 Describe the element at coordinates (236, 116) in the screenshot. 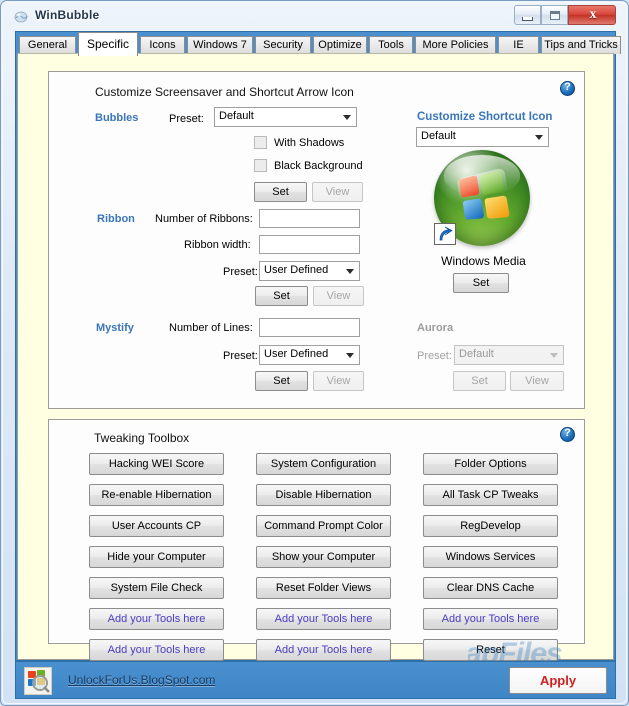

I see `bubbles-preset-value: Default` at that location.